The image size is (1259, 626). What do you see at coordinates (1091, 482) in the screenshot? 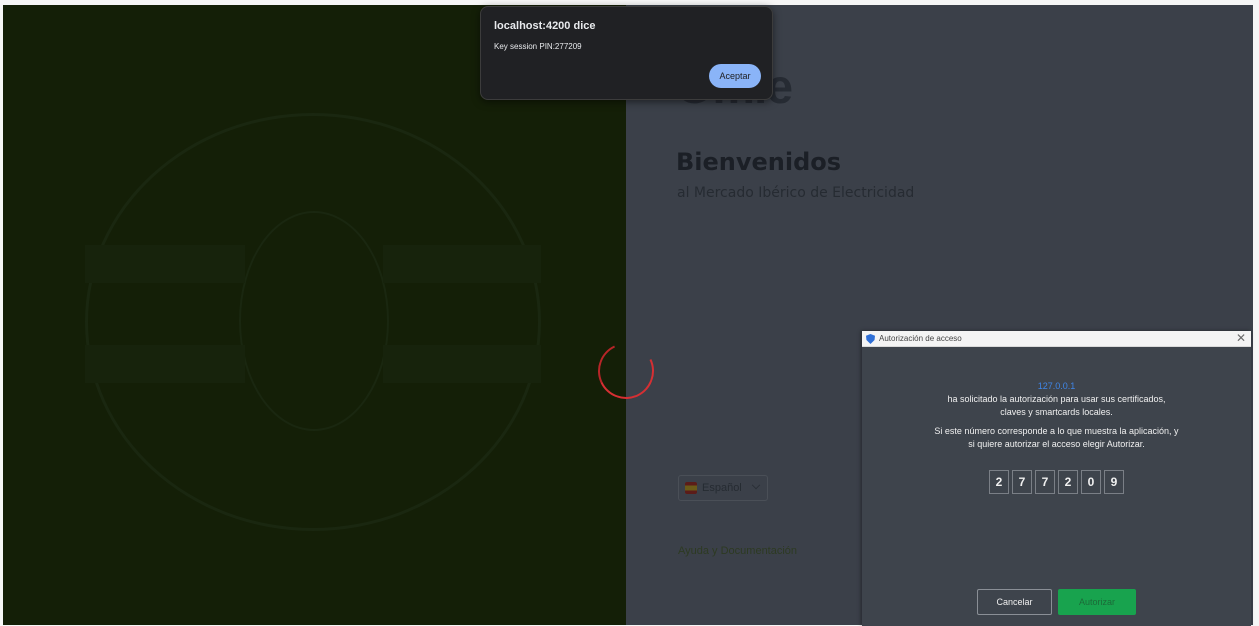
I see `pin-digit: 0` at bounding box center [1091, 482].